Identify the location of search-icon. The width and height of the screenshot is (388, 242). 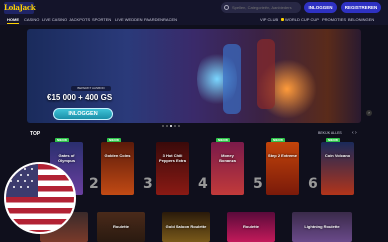
(226, 7).